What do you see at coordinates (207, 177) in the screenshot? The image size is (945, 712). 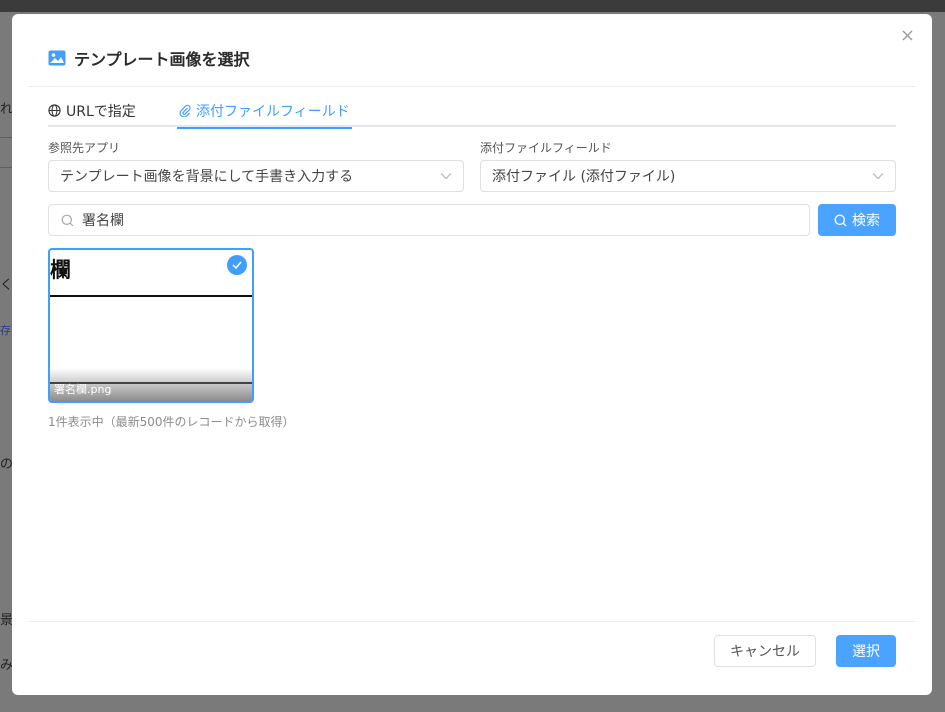 I see `app-select-value: テンプレート画像を背景にして手書き入力する` at bounding box center [207, 177].